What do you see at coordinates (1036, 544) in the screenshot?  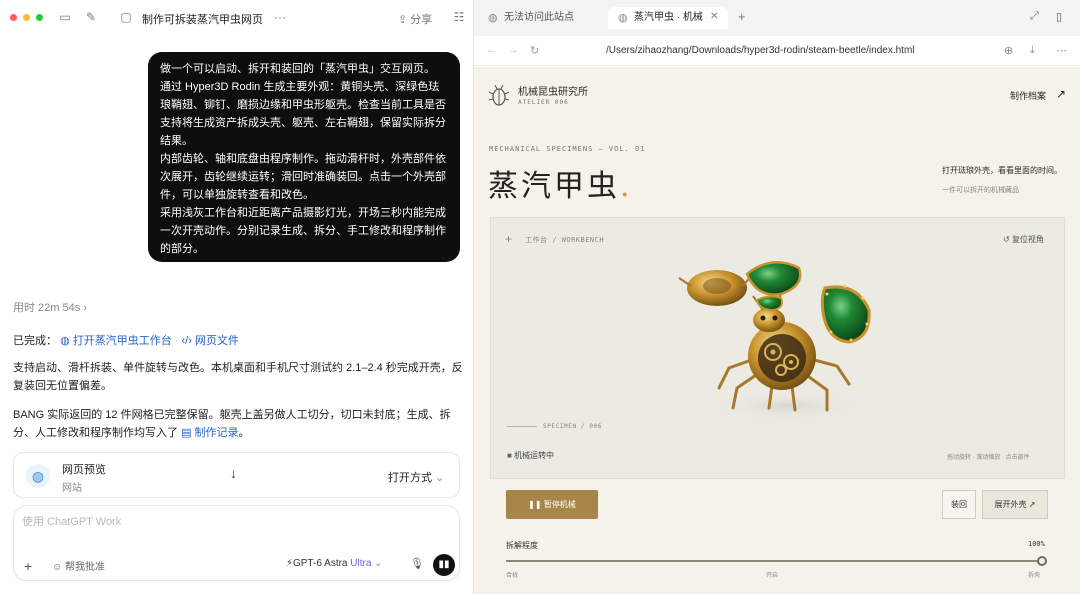 I see `slider-value: 100%` at bounding box center [1036, 544].